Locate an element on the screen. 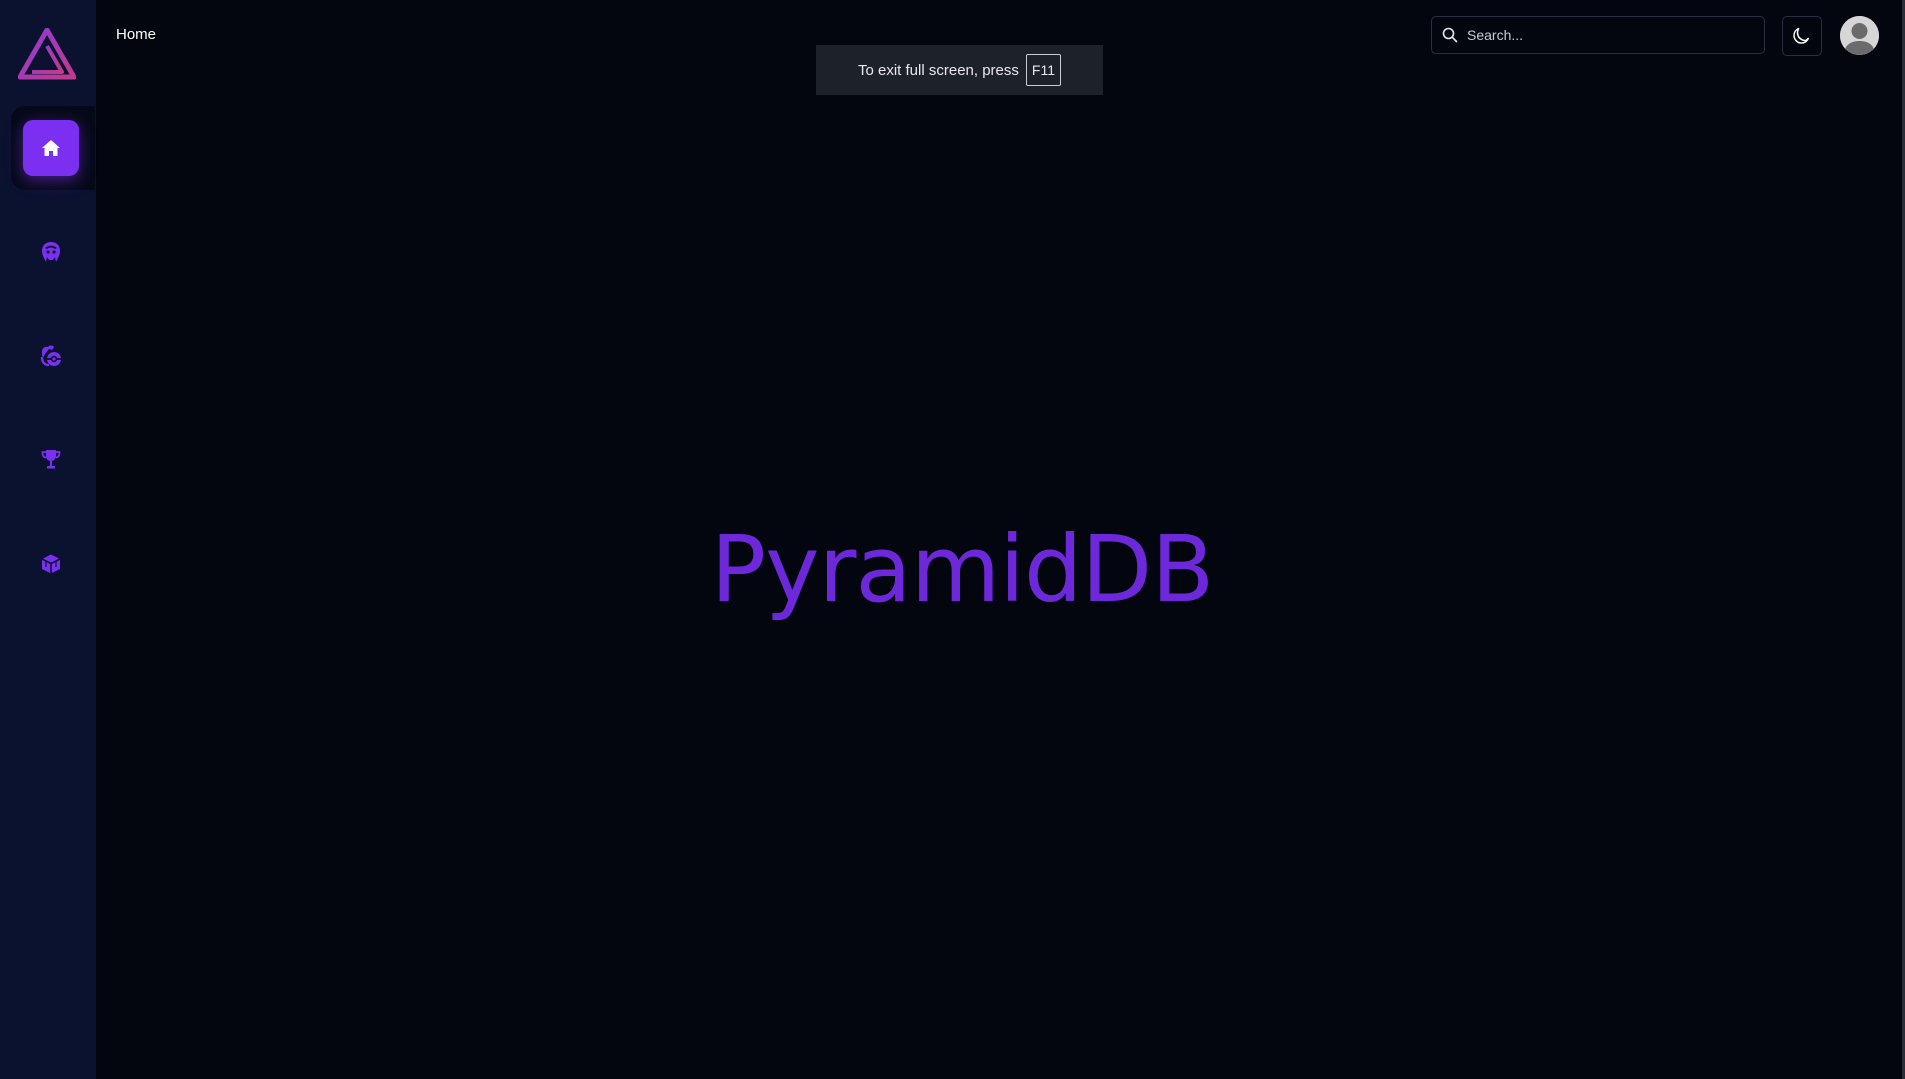 The image size is (1905, 1079). user-avatar is located at coordinates (1859, 35).